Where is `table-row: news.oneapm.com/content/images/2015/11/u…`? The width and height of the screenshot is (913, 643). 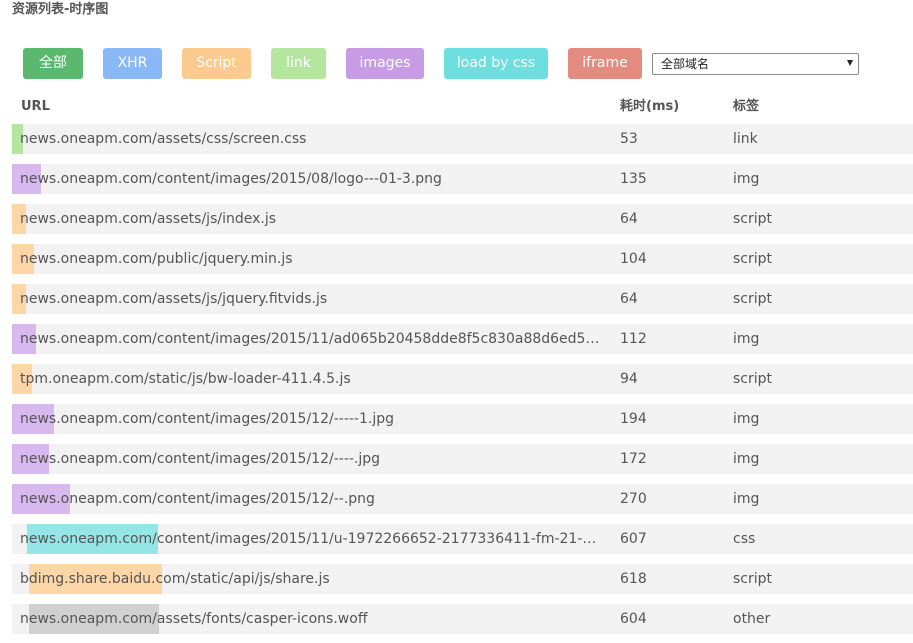
table-row: news.oneapm.com/content/images/2015/11/u… is located at coordinates (462, 539).